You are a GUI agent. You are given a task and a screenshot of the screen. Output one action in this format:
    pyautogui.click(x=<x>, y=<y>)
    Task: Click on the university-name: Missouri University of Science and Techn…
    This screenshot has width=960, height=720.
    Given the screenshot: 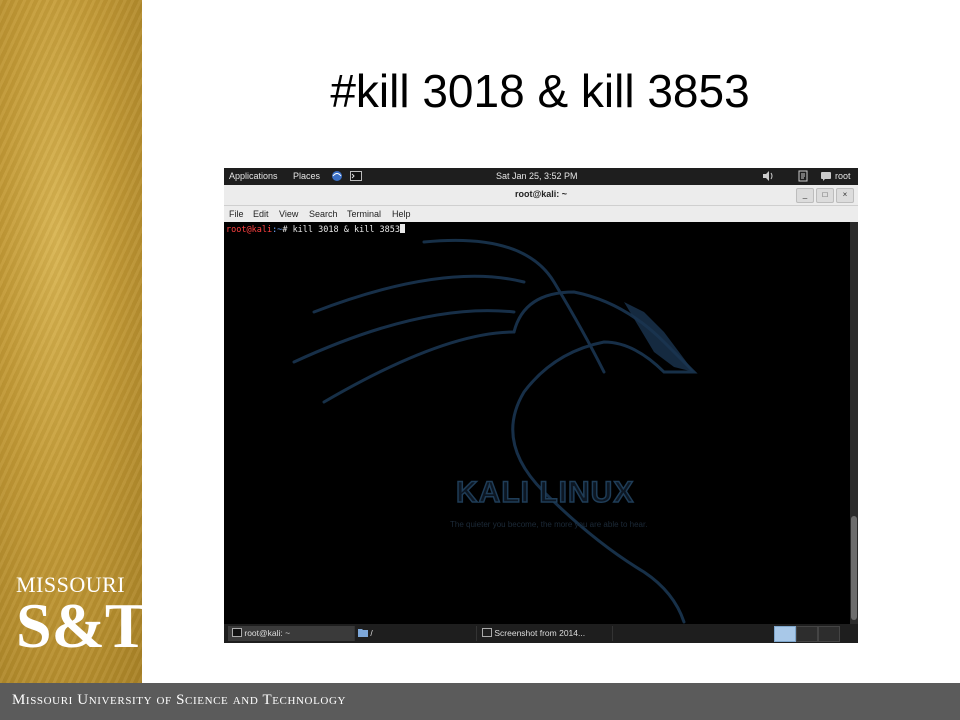 What is the action you would take?
    pyautogui.click(x=179, y=700)
    